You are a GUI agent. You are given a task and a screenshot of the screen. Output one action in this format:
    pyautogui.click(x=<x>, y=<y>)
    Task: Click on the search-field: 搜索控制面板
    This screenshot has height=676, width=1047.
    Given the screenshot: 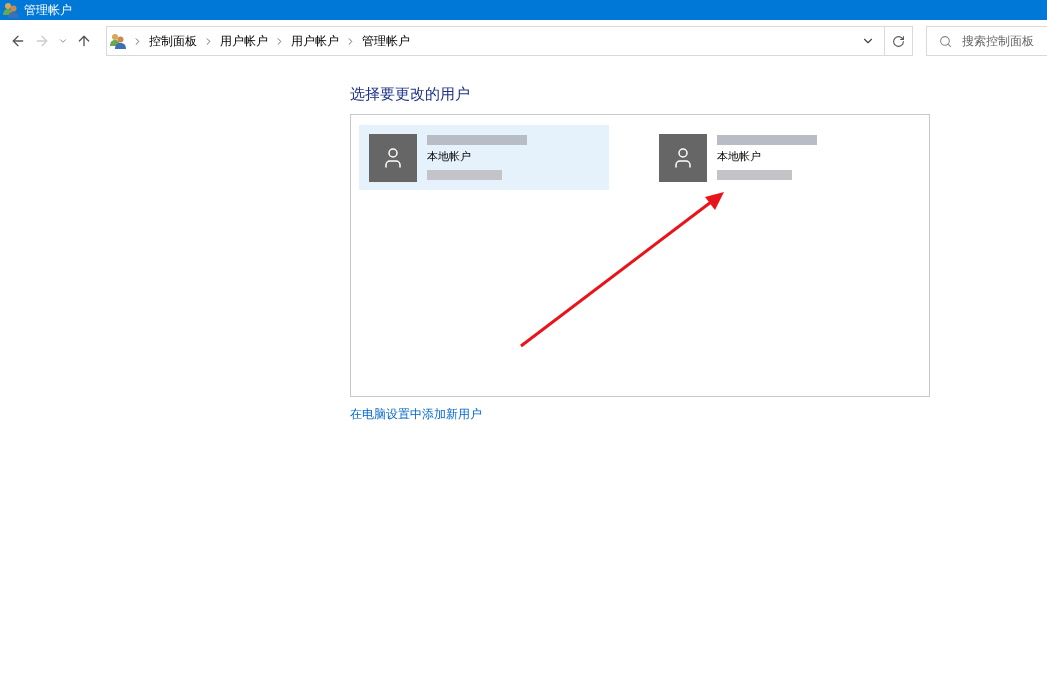 What is the action you would take?
    pyautogui.click(x=986, y=41)
    